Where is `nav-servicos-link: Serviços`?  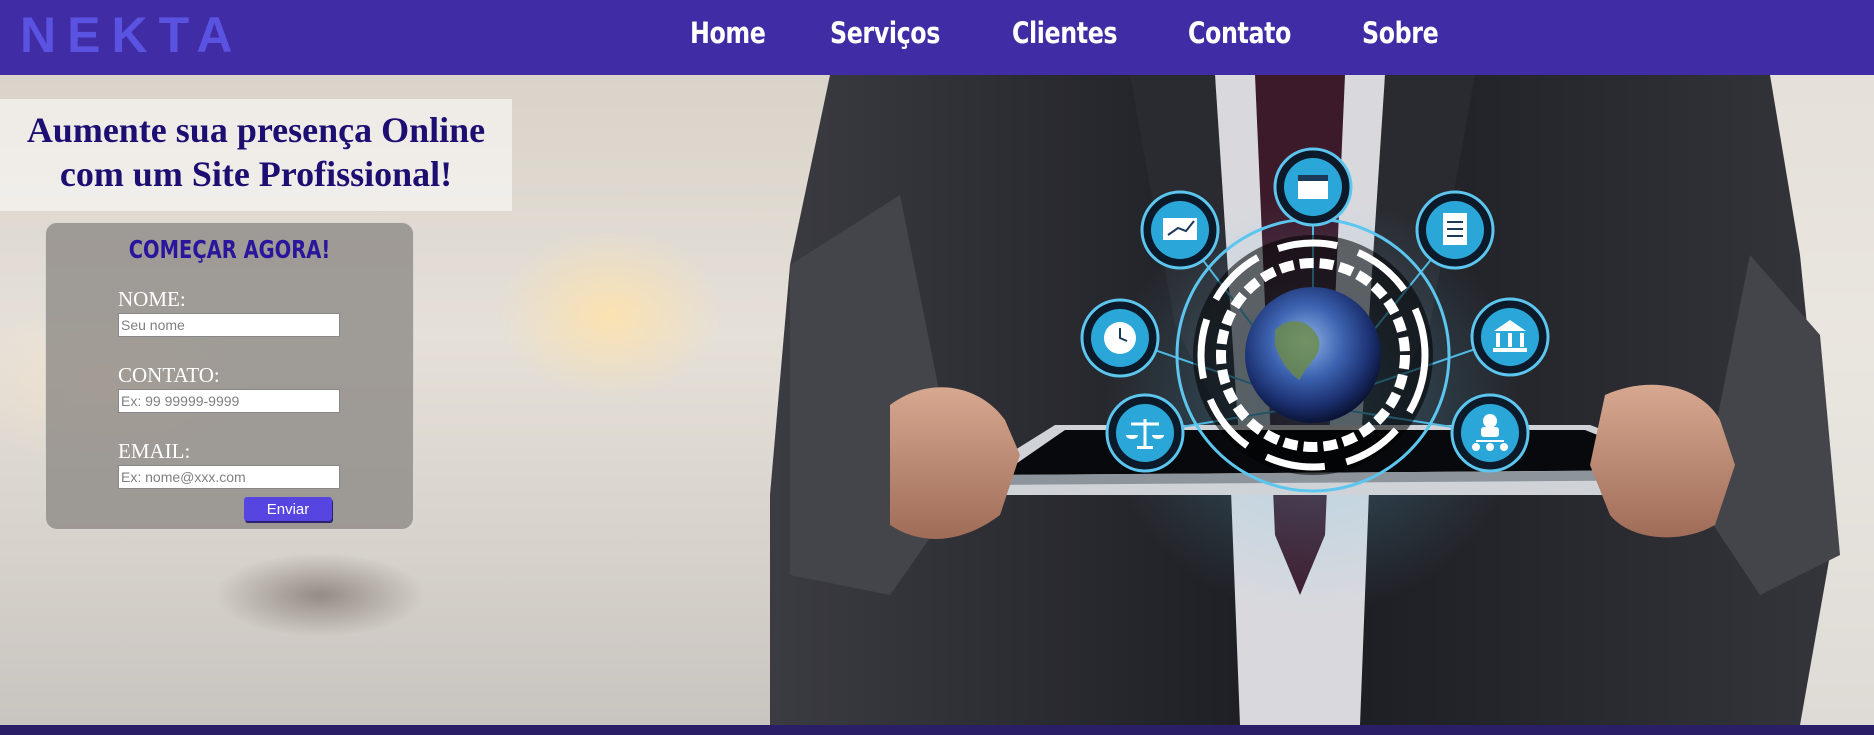
nav-servicos-link: Serviços is located at coordinates (885, 33).